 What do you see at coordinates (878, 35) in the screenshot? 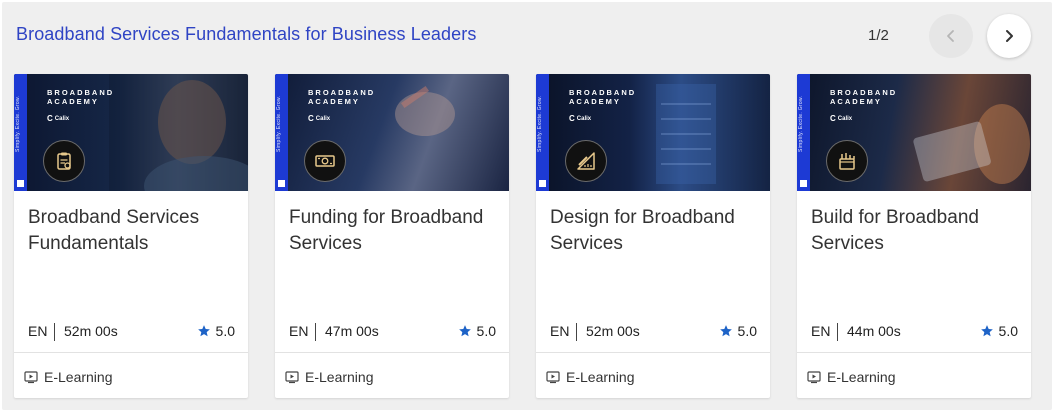
I see `page-indicator: 1/2` at bounding box center [878, 35].